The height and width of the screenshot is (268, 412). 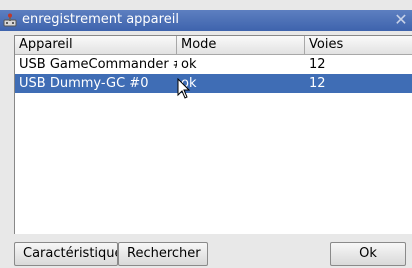 I want to click on joystick-icon, so click(x=10, y=20).